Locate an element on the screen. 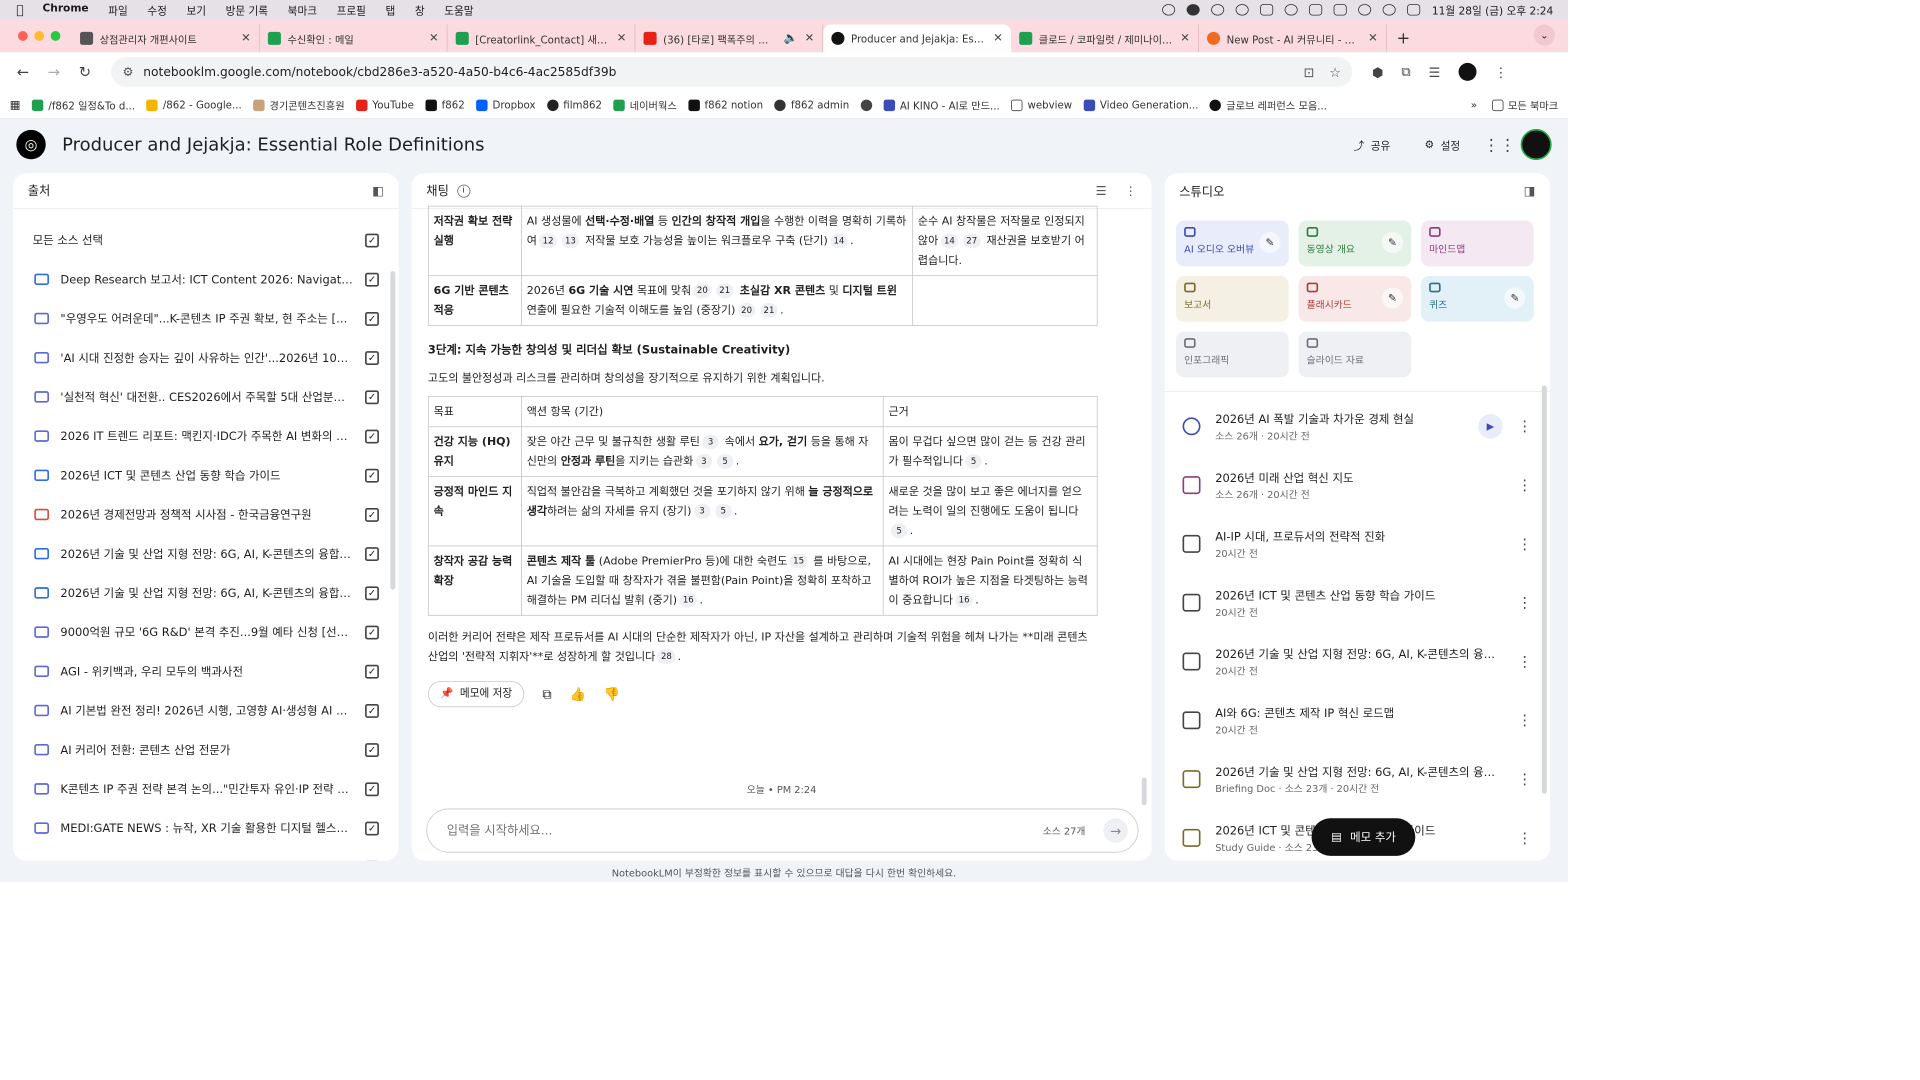  install-app-icon: ⊡ is located at coordinates (1309, 72).